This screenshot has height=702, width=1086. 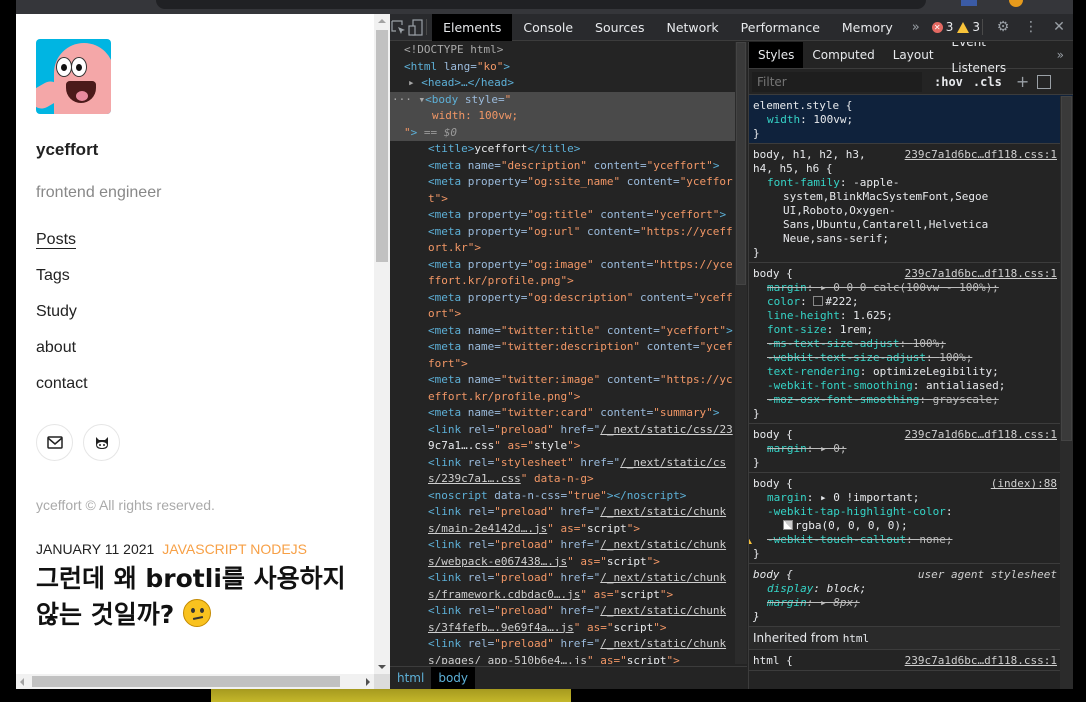 What do you see at coordinates (368, 682) in the screenshot?
I see `scroll-right-arrow-icon` at bounding box center [368, 682].